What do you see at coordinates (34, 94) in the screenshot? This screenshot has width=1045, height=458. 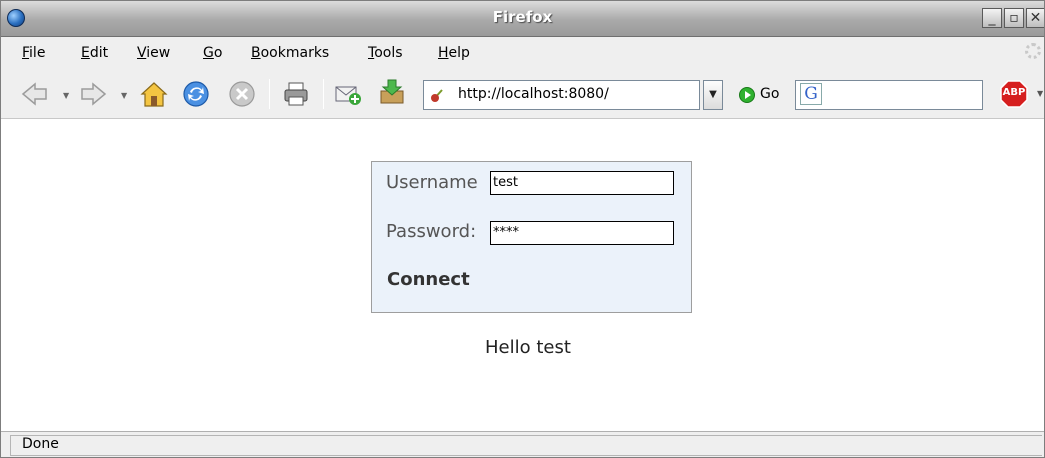 I see `back-icon` at bounding box center [34, 94].